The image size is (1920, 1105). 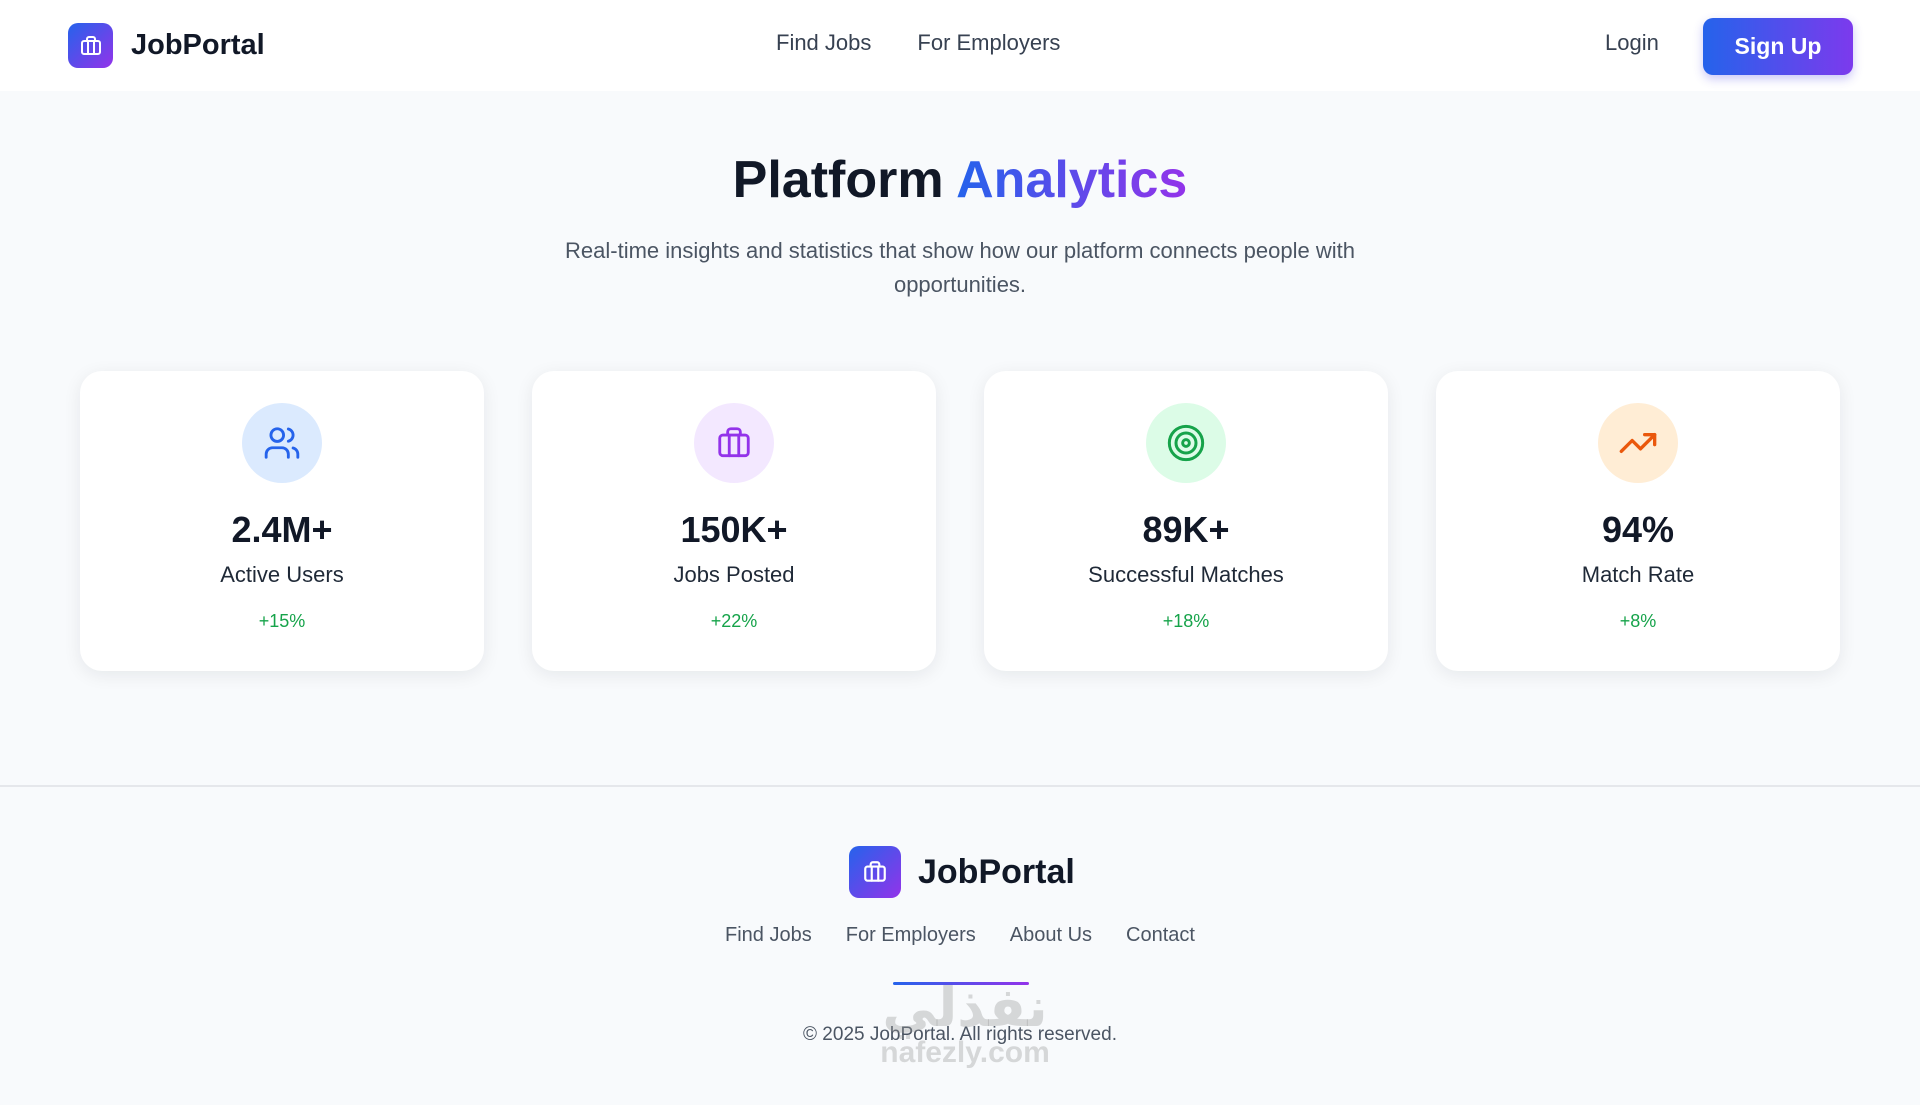 What do you see at coordinates (198, 45) in the screenshot?
I see `brand-name: JobPortal` at bounding box center [198, 45].